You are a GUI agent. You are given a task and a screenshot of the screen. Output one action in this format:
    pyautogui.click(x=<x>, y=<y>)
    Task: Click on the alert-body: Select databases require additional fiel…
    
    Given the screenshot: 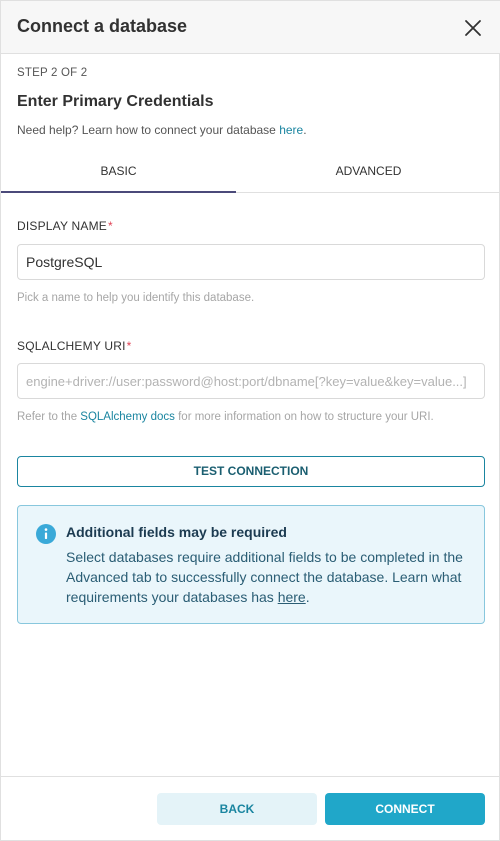 What is the action you would take?
    pyautogui.click(x=272, y=577)
    